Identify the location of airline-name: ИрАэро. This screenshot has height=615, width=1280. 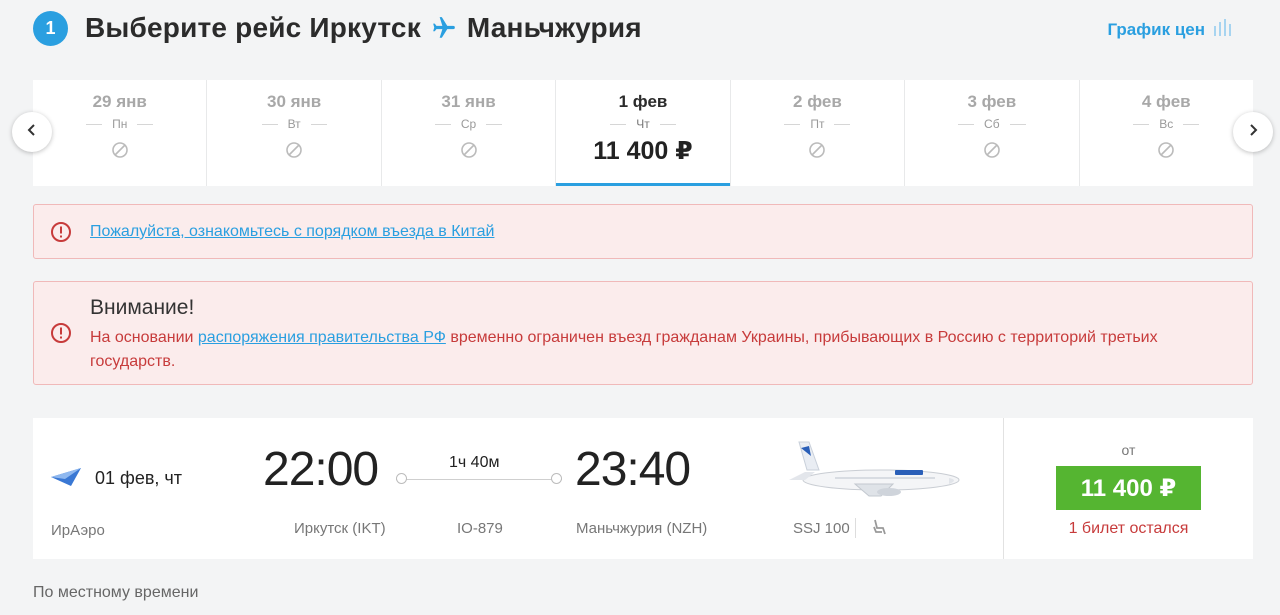
(78, 530).